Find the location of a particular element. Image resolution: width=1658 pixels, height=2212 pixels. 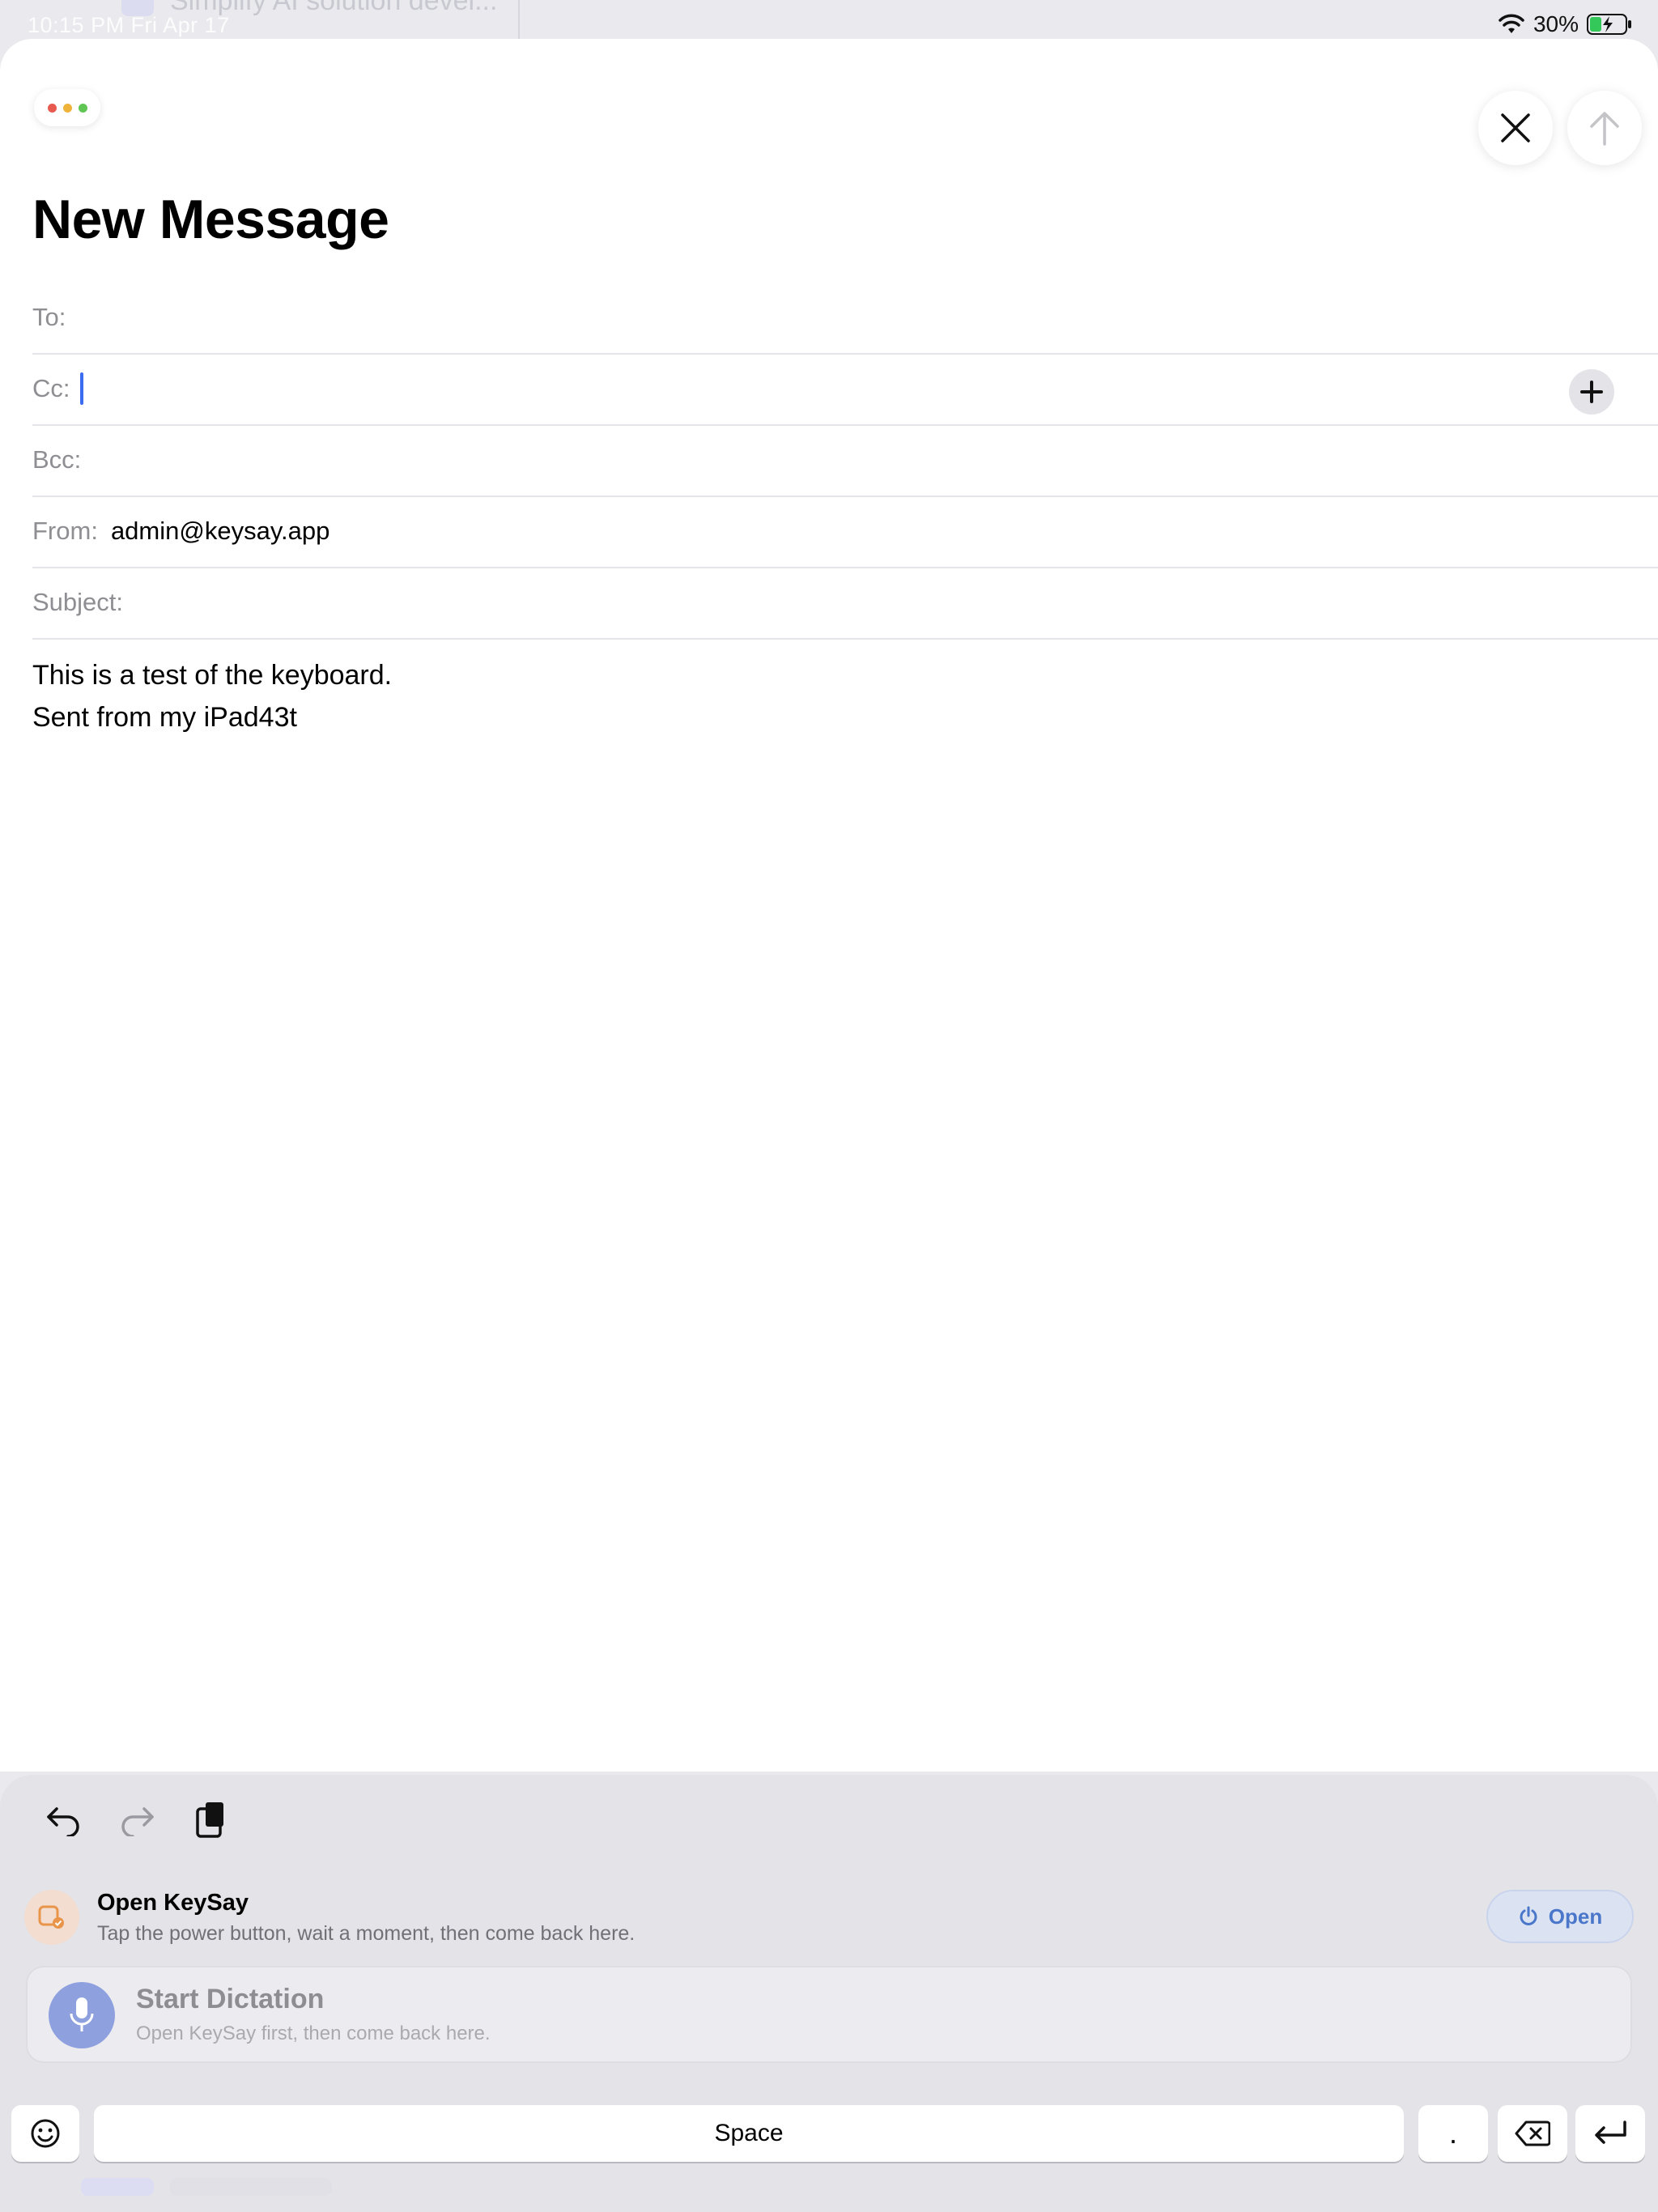

from-value: admin@keysay.app is located at coordinates (220, 531).